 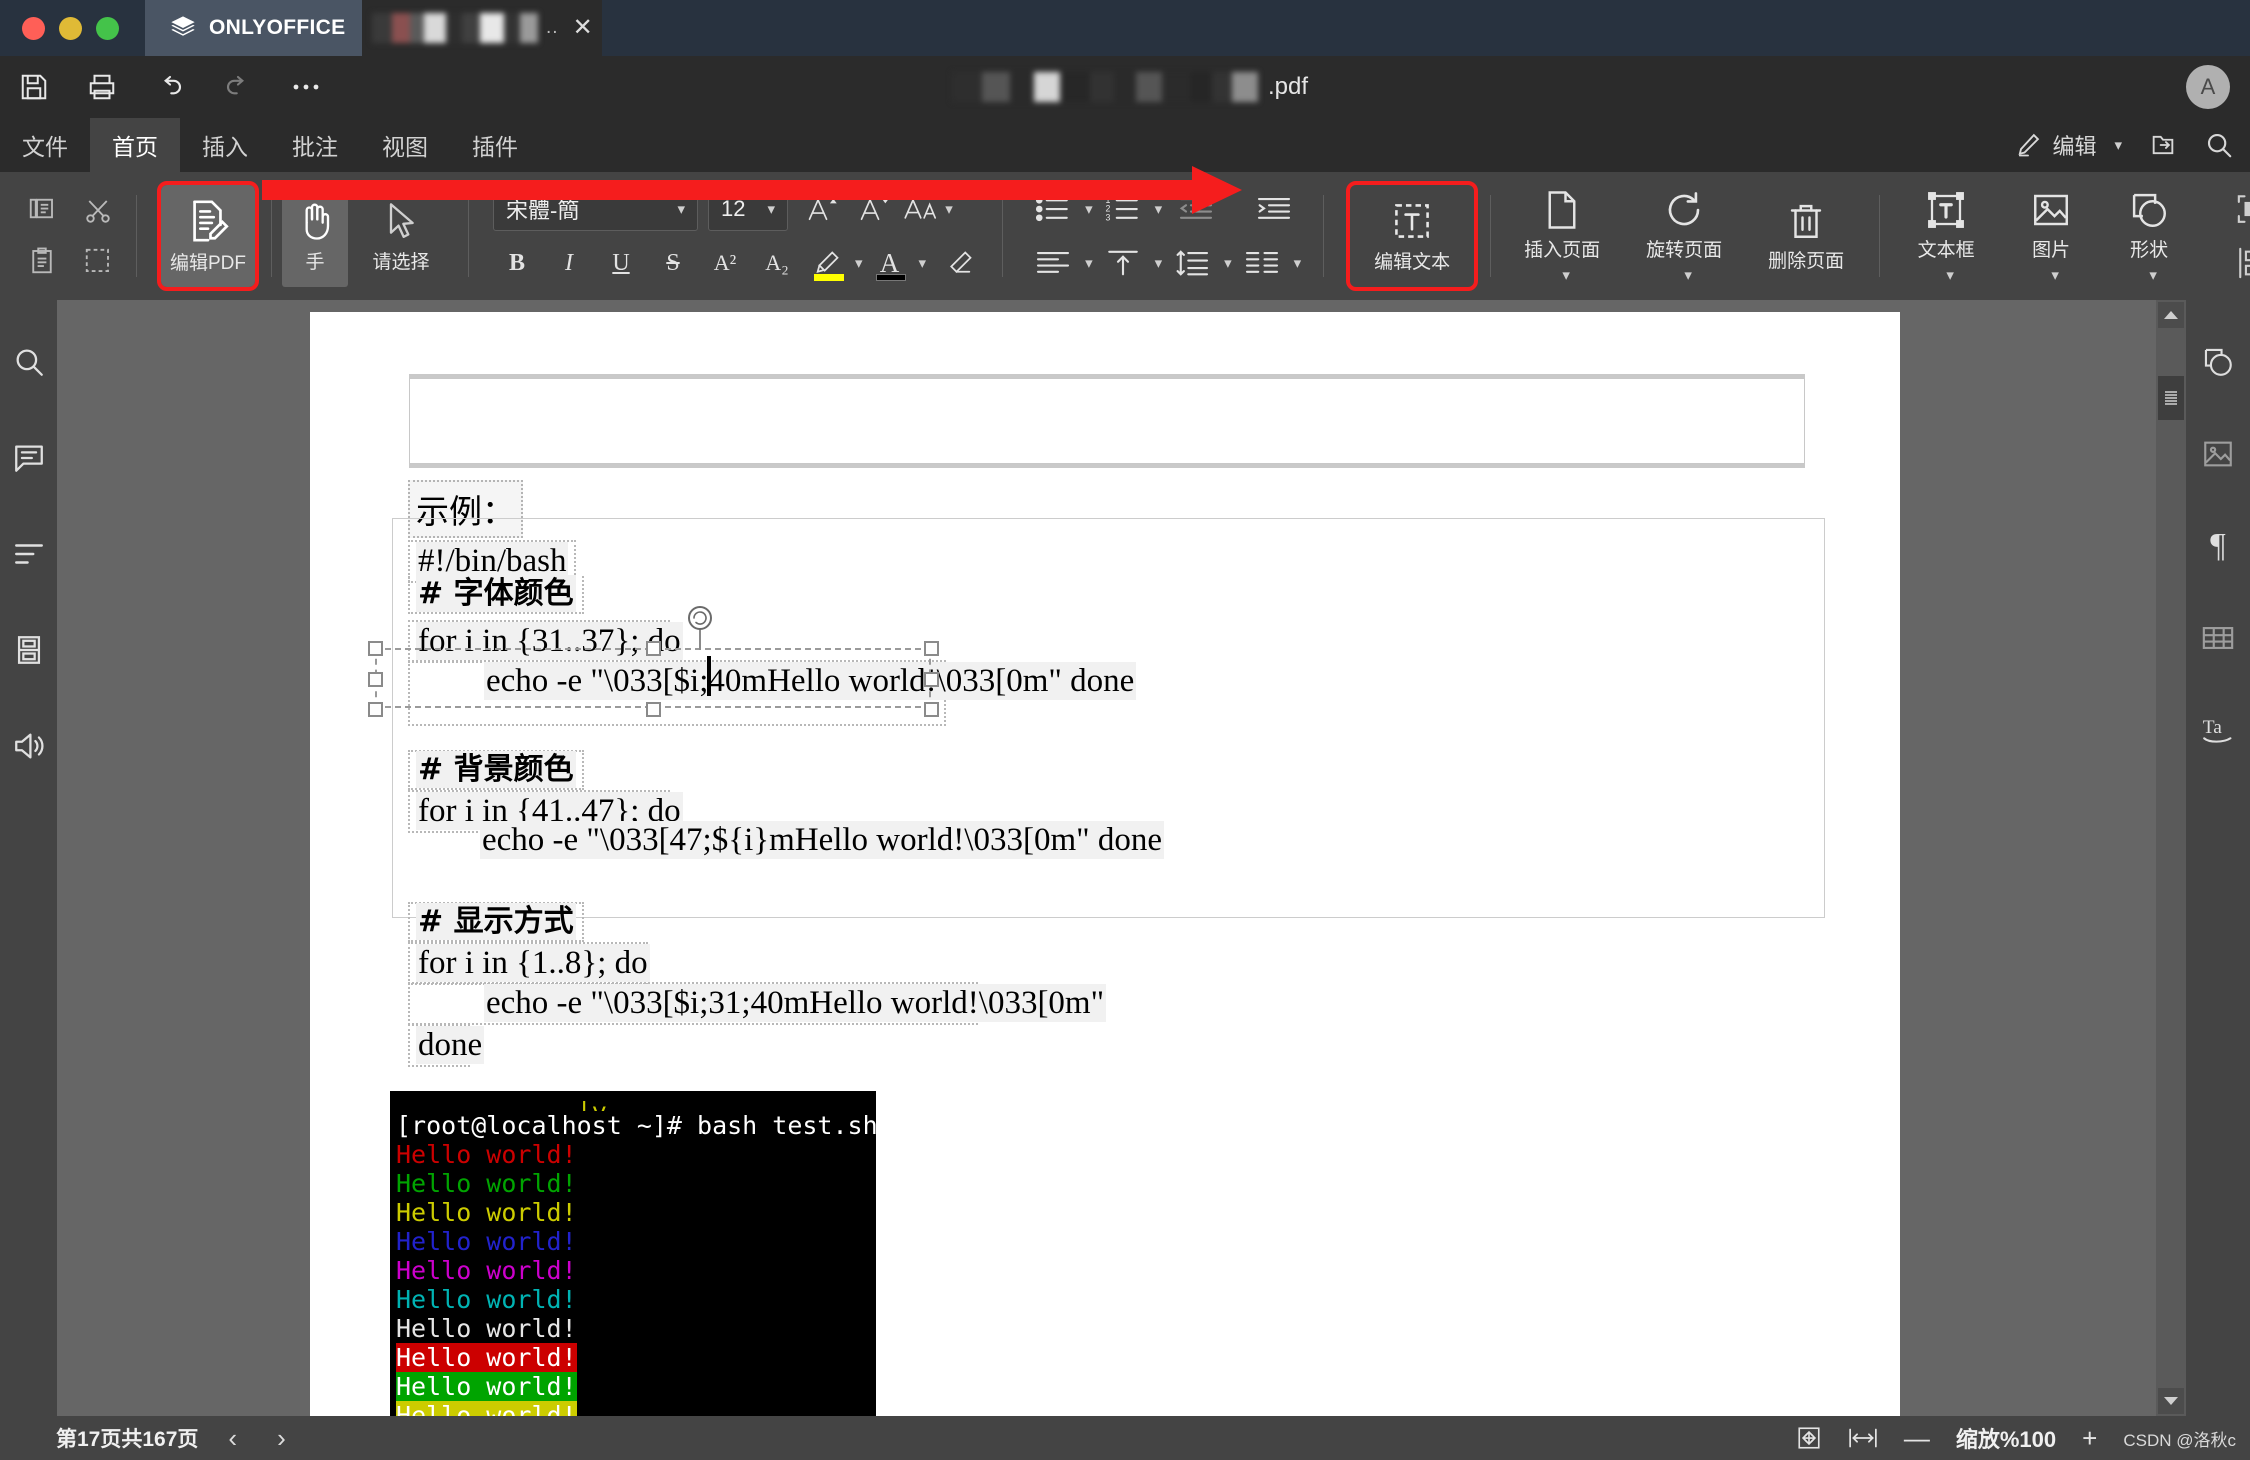 What do you see at coordinates (482, 28) in the screenshot?
I see `document-tab: .. ✕` at bounding box center [482, 28].